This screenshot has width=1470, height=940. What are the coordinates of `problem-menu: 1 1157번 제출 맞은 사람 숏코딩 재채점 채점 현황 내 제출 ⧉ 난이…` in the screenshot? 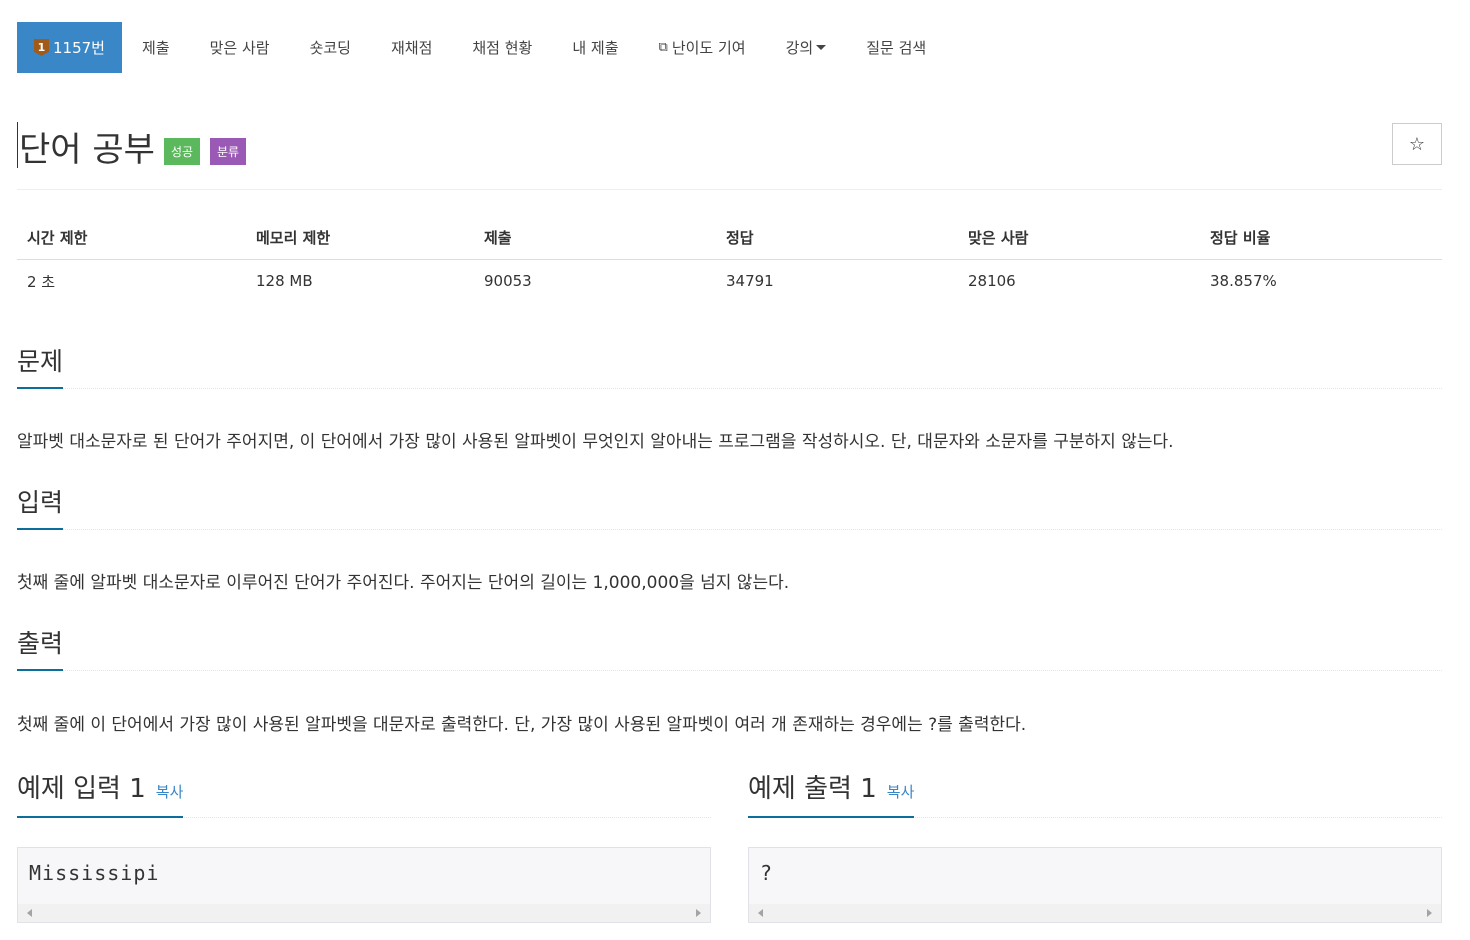 It's located at (481, 47).